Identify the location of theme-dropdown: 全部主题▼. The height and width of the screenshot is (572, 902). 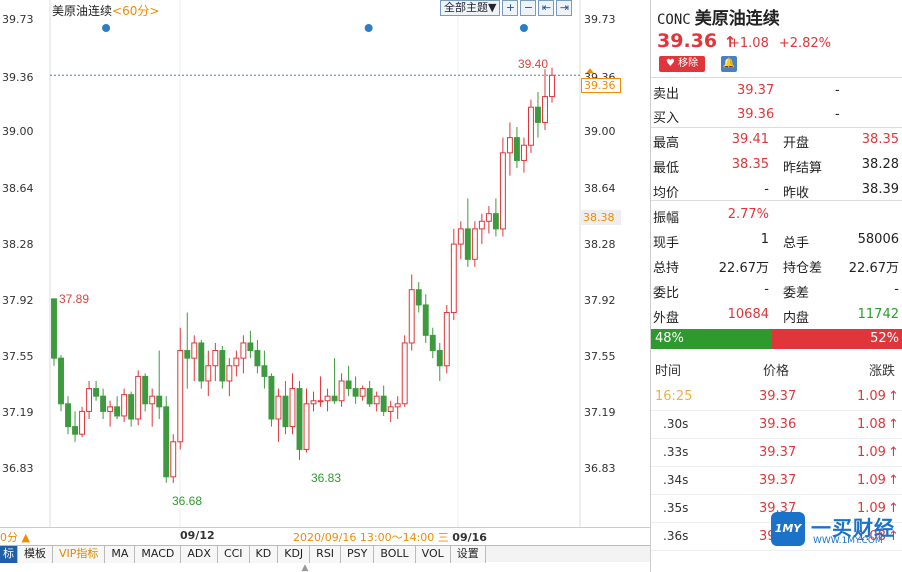
(470, 8).